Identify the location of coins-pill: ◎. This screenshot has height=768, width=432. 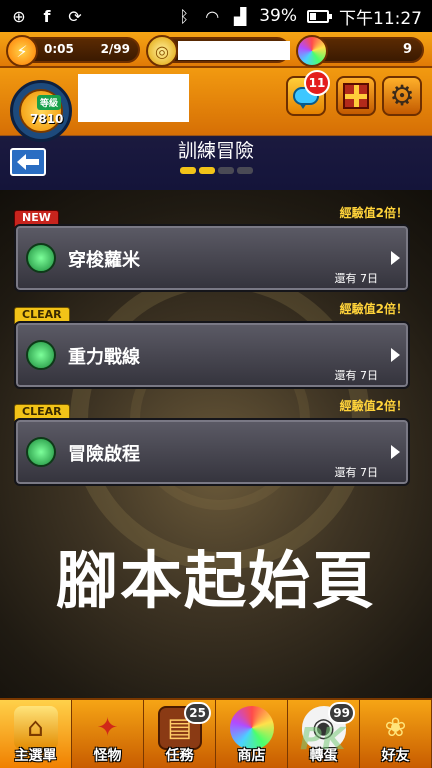
(218, 51).